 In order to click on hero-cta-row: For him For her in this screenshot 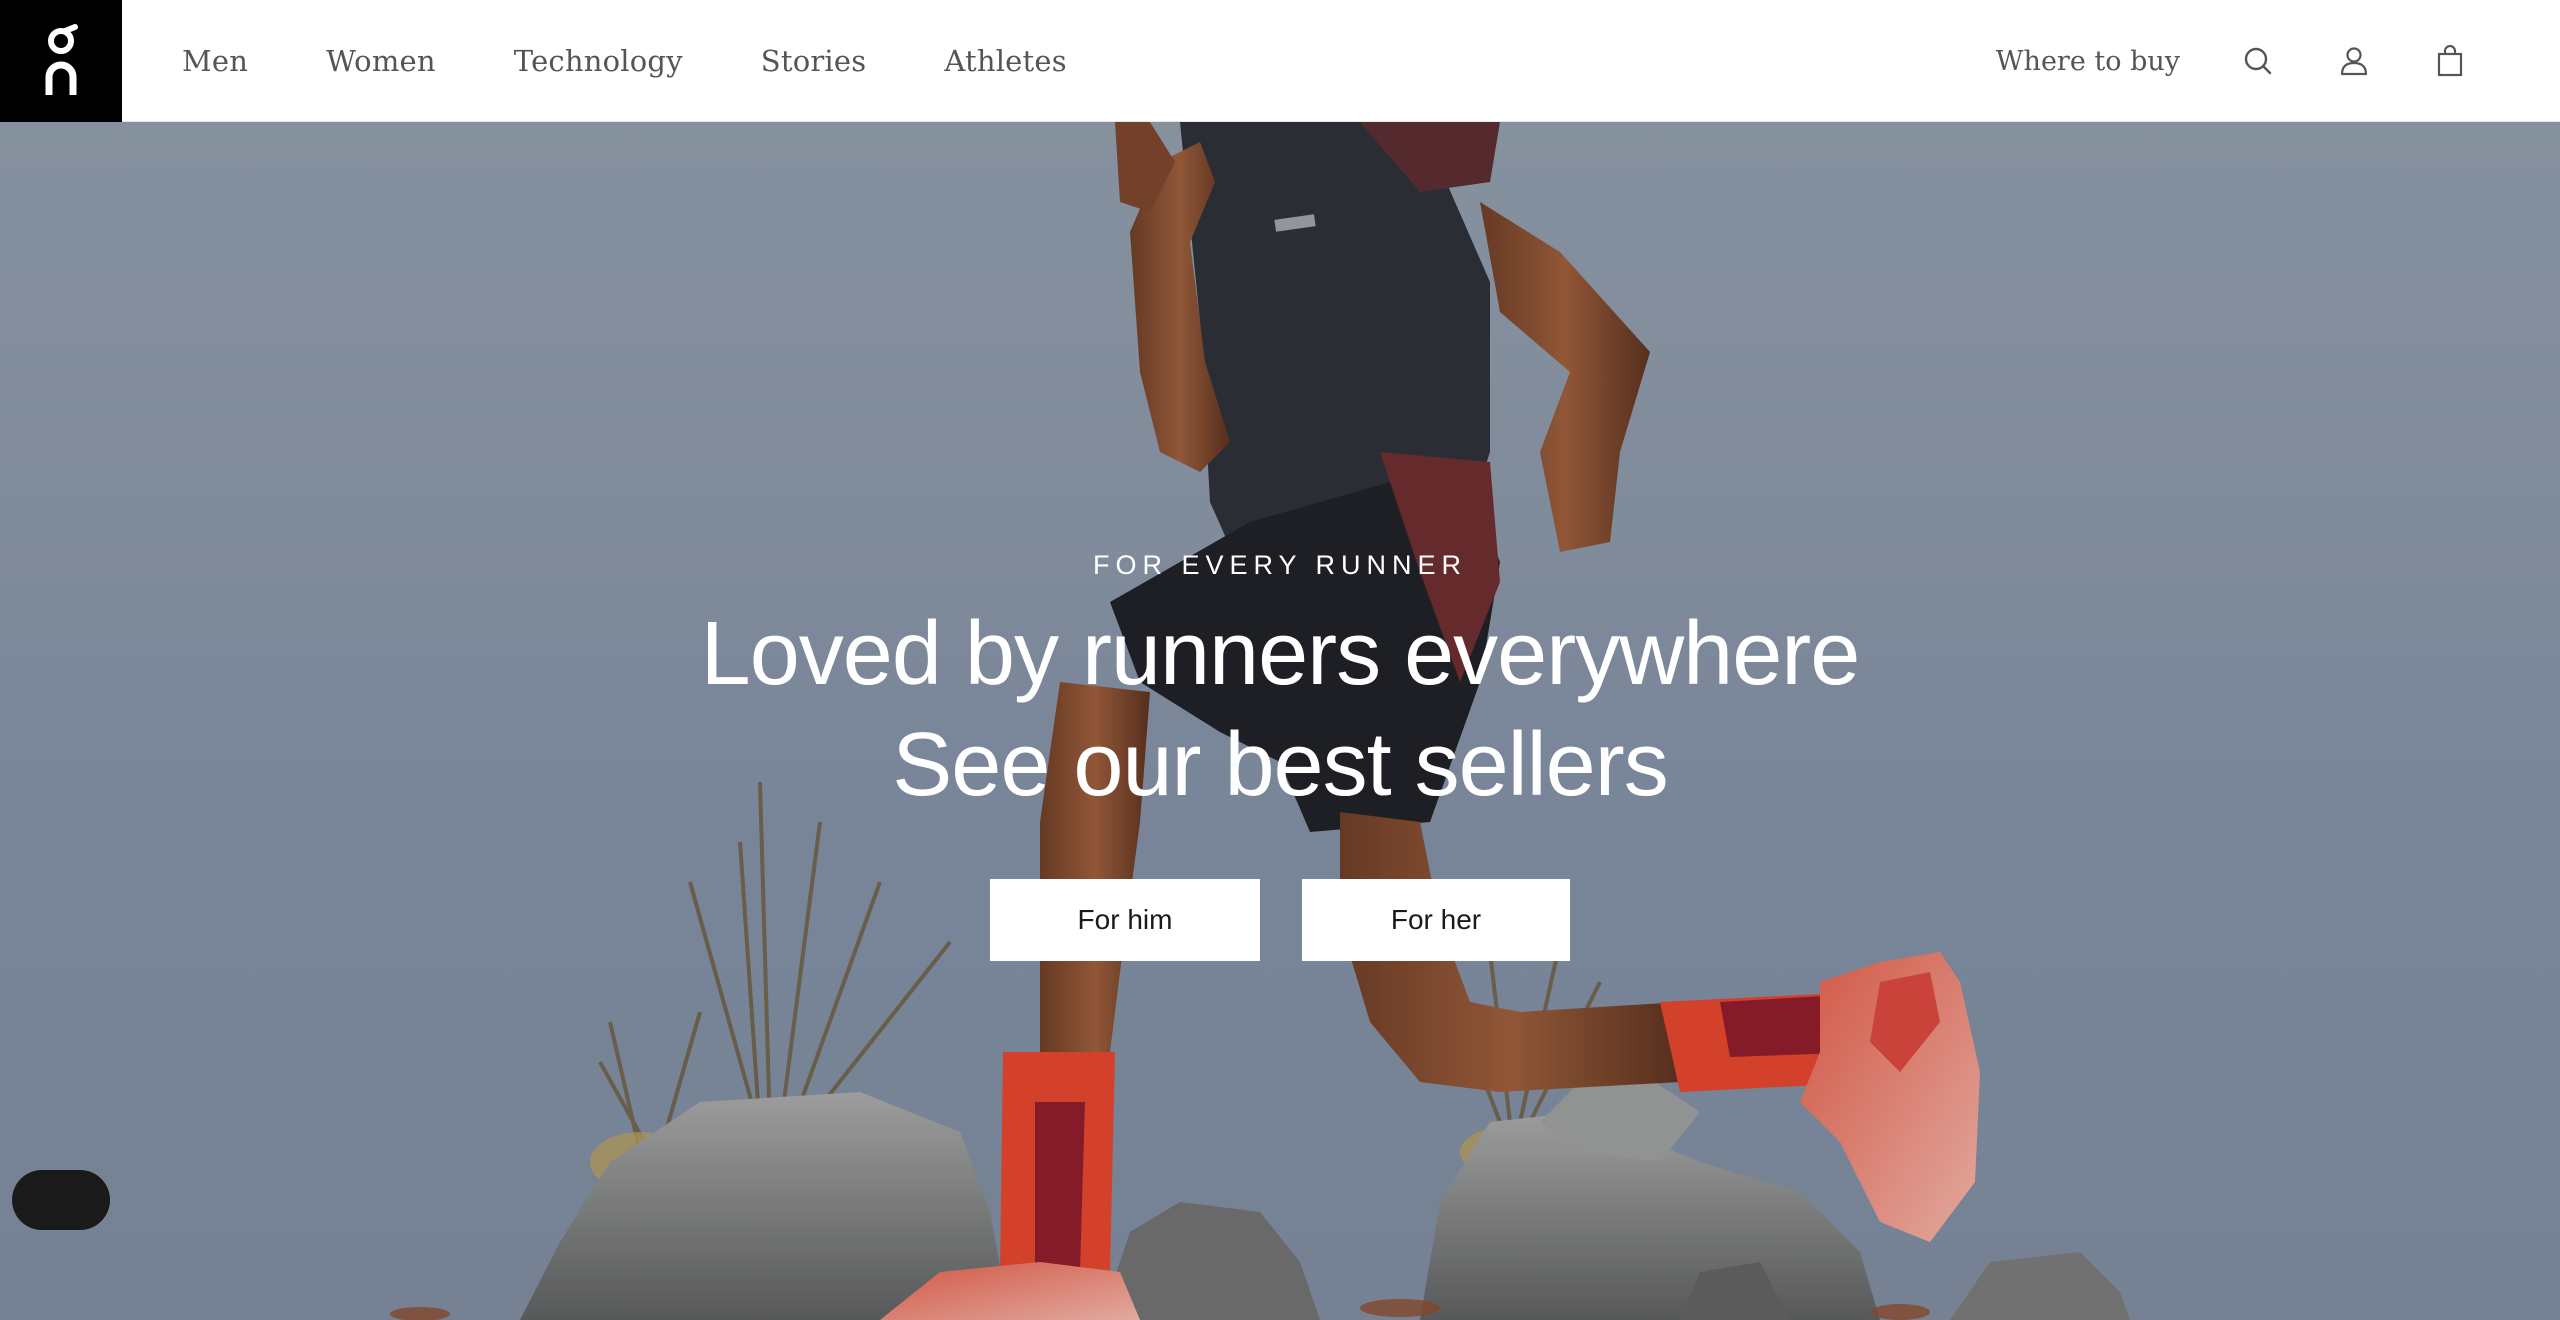, I will do `click(1280, 920)`.